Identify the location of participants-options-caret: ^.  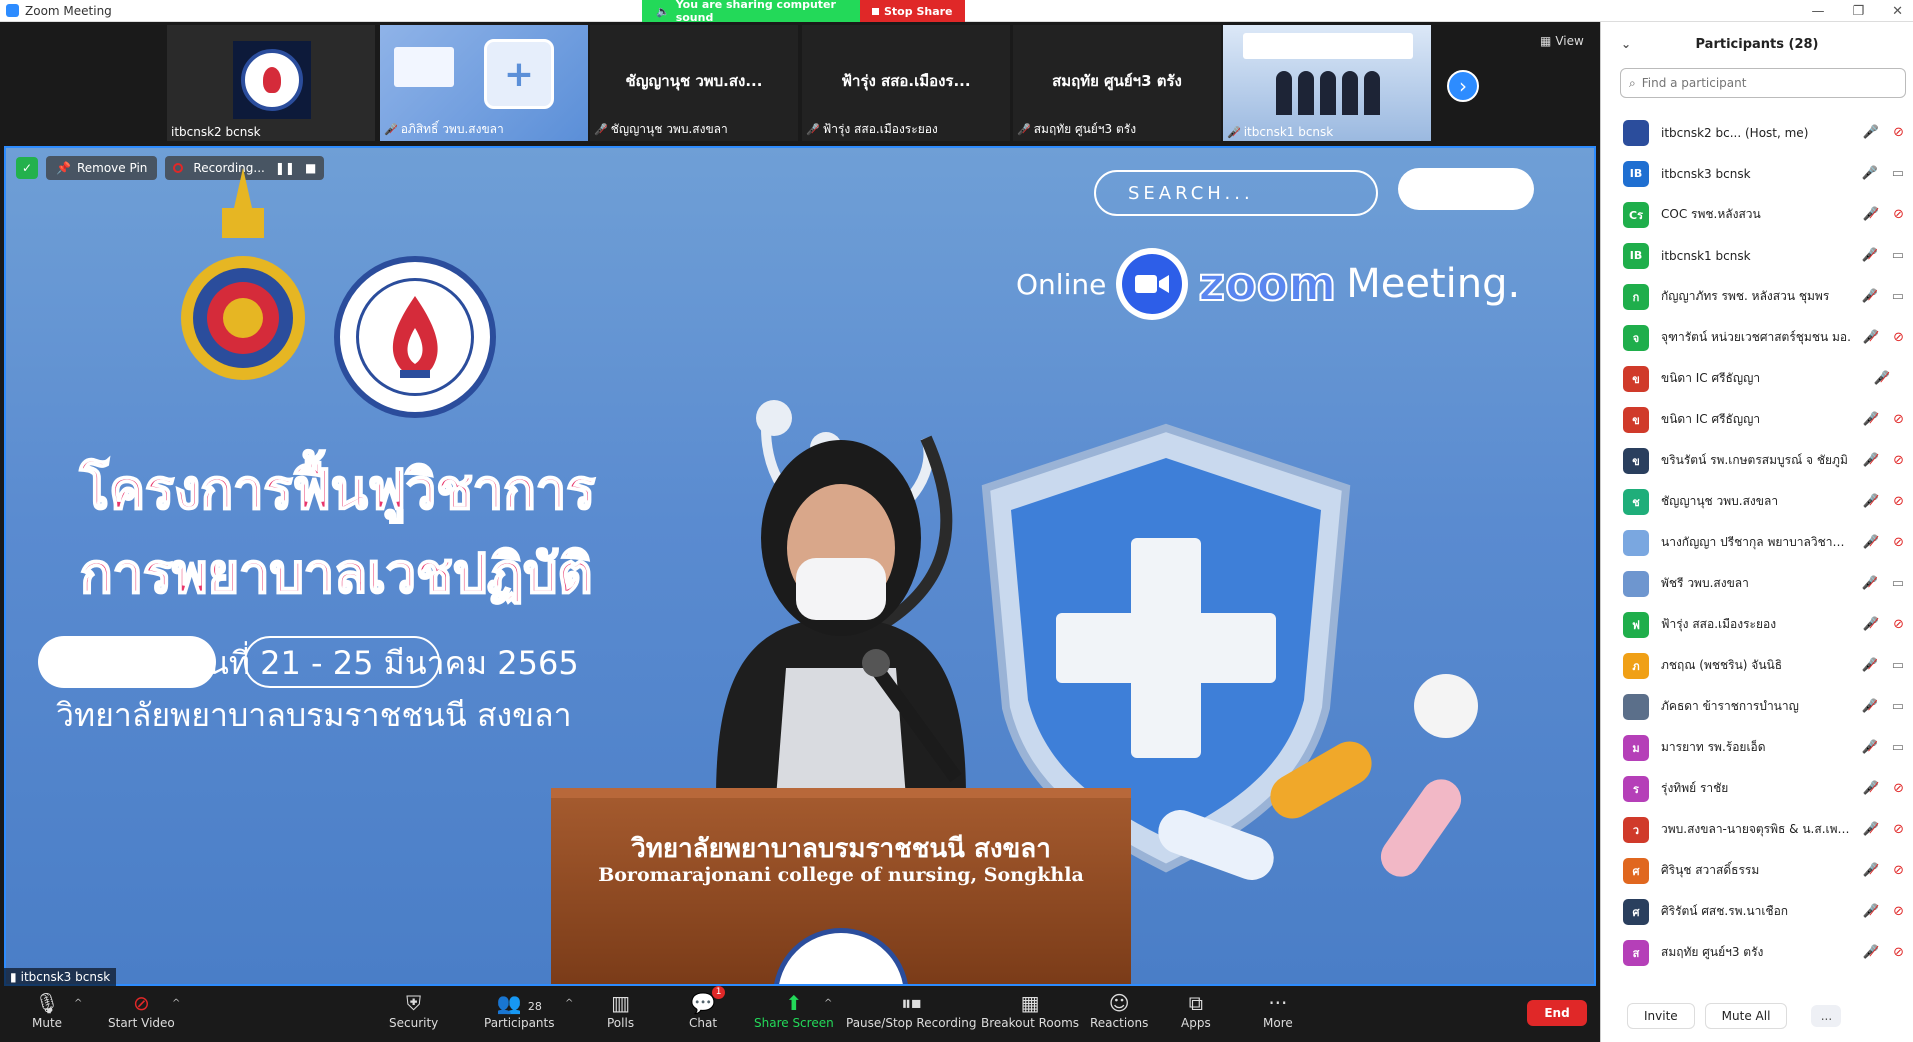
(569, 1003).